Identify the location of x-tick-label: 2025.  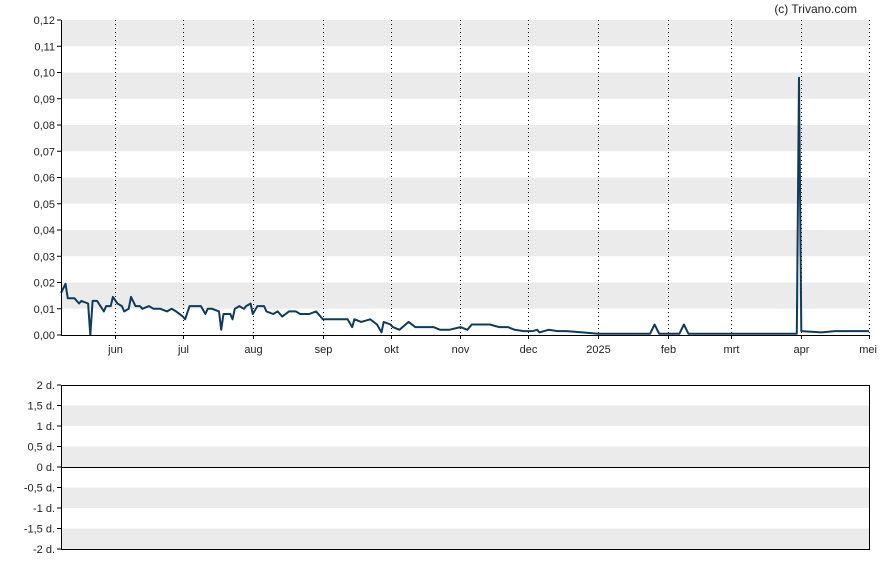
(598, 350).